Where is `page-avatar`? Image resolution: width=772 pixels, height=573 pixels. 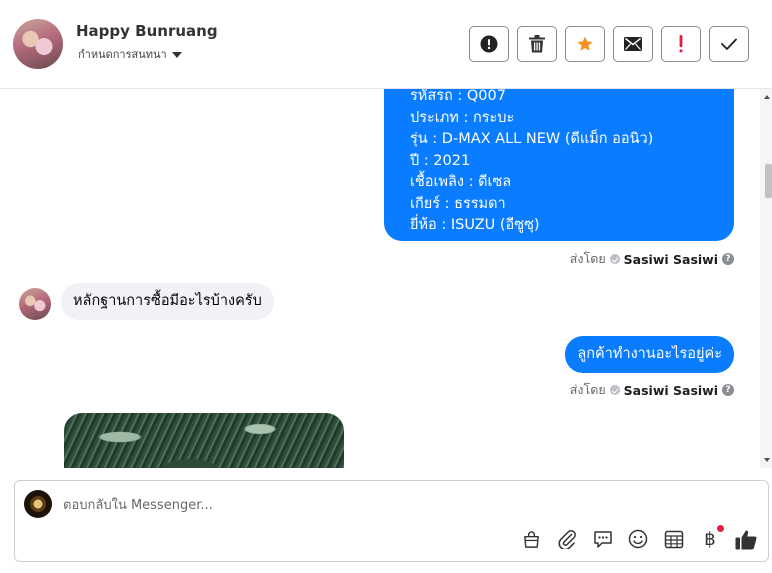 page-avatar is located at coordinates (38, 504).